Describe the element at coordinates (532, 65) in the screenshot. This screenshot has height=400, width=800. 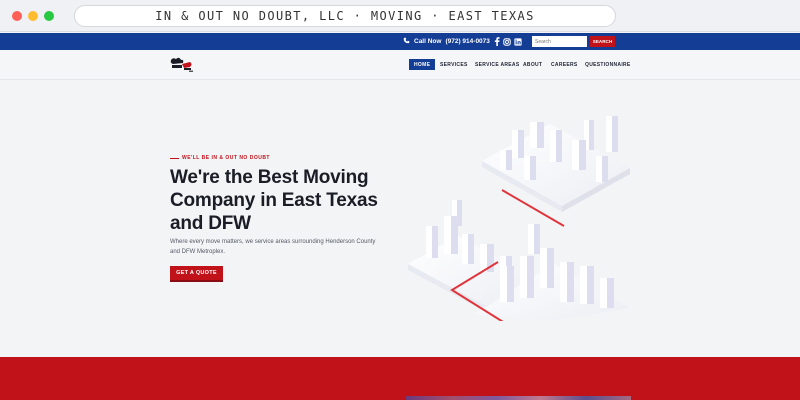
I see `nav-about: ABOUT` at that location.